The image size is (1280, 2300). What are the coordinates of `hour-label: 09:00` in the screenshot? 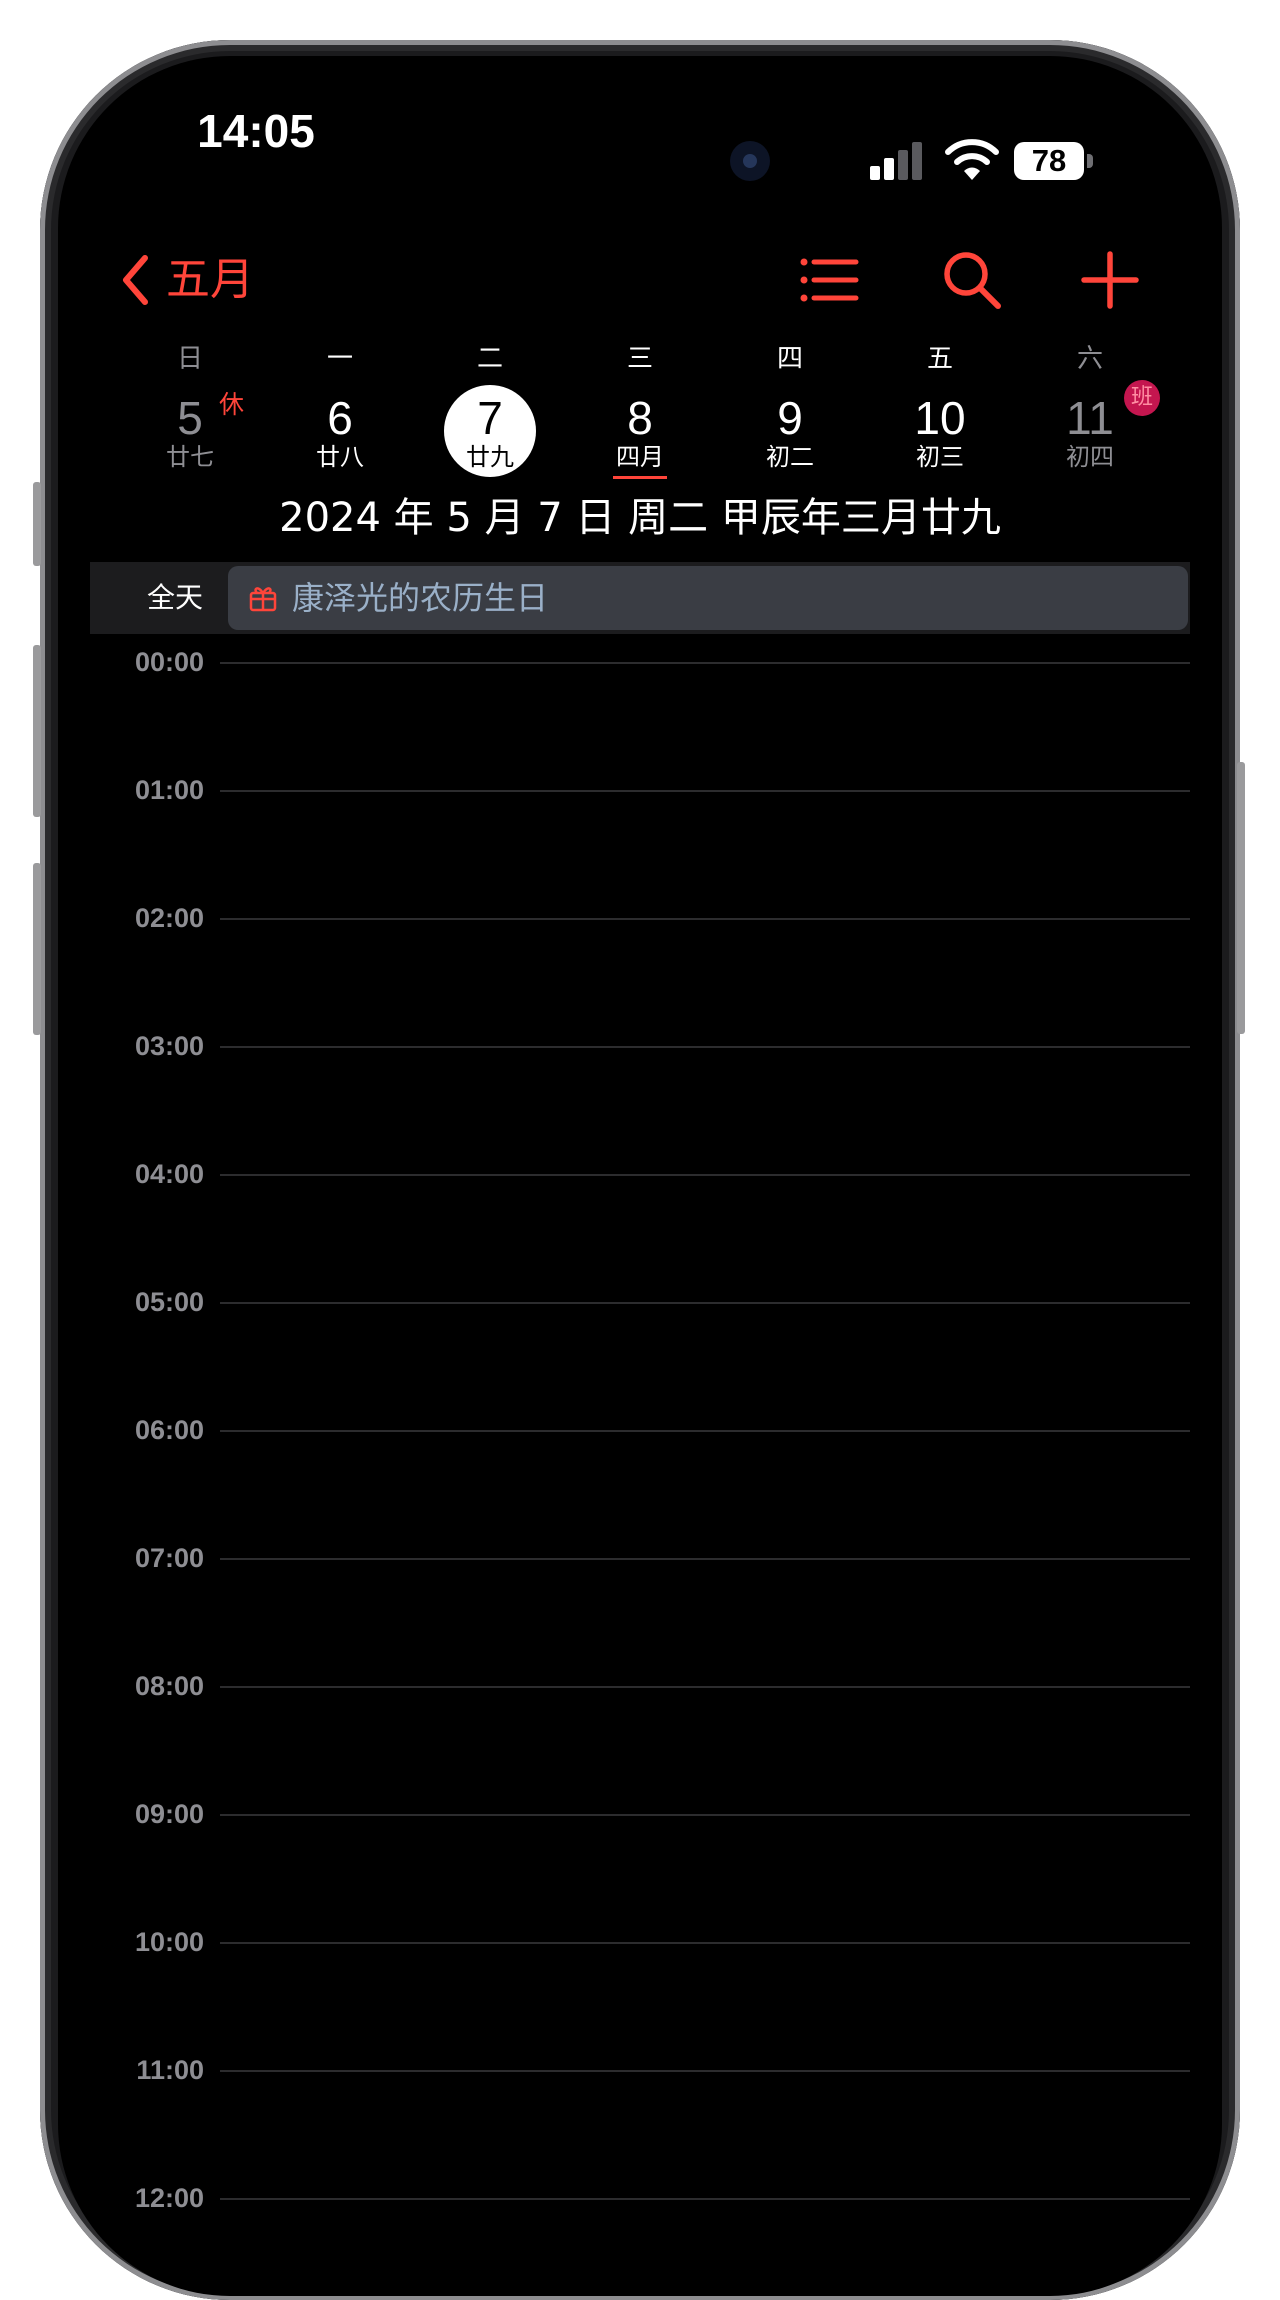 It's located at (169, 1814).